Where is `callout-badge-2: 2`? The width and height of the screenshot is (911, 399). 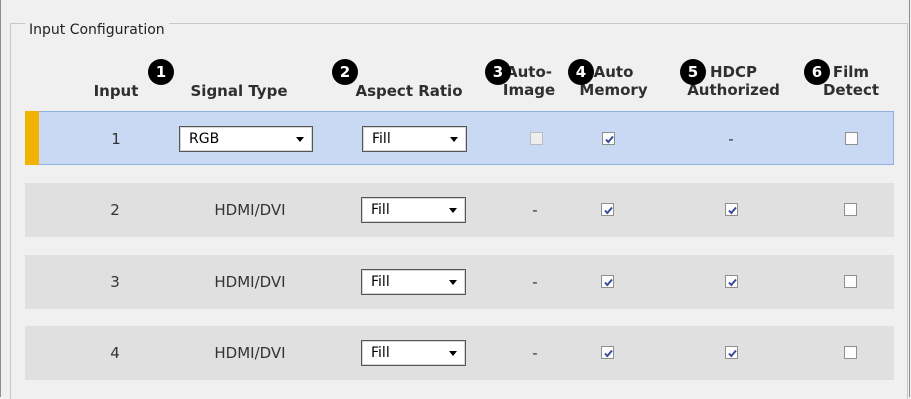
callout-badge-2: 2 is located at coordinates (345, 72).